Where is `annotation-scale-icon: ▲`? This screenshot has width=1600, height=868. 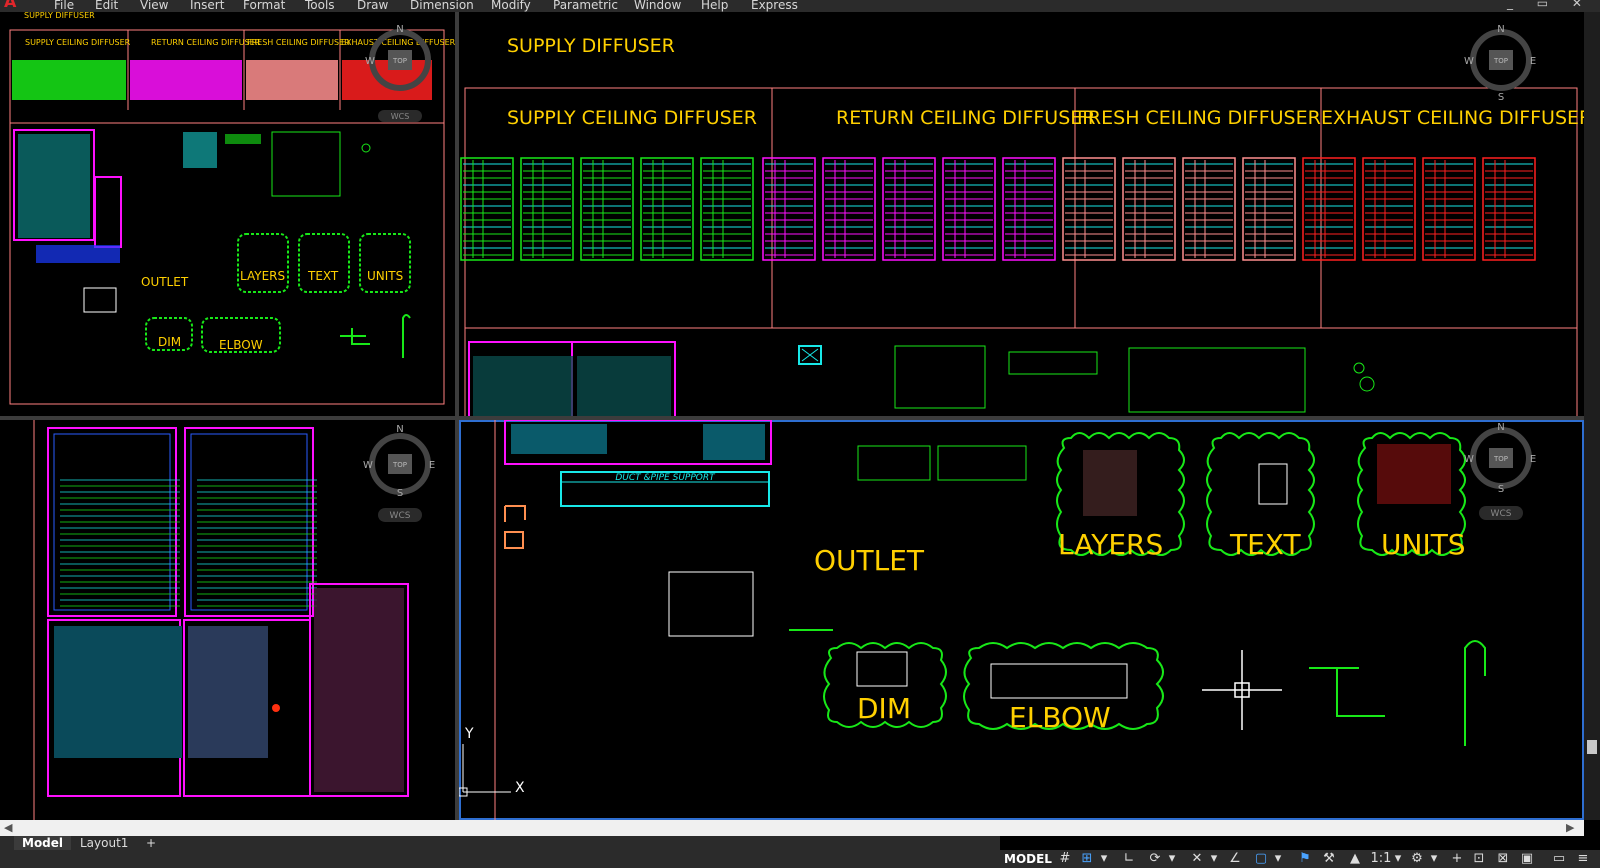
annotation-scale-icon: ▲ is located at coordinates (1355, 859).